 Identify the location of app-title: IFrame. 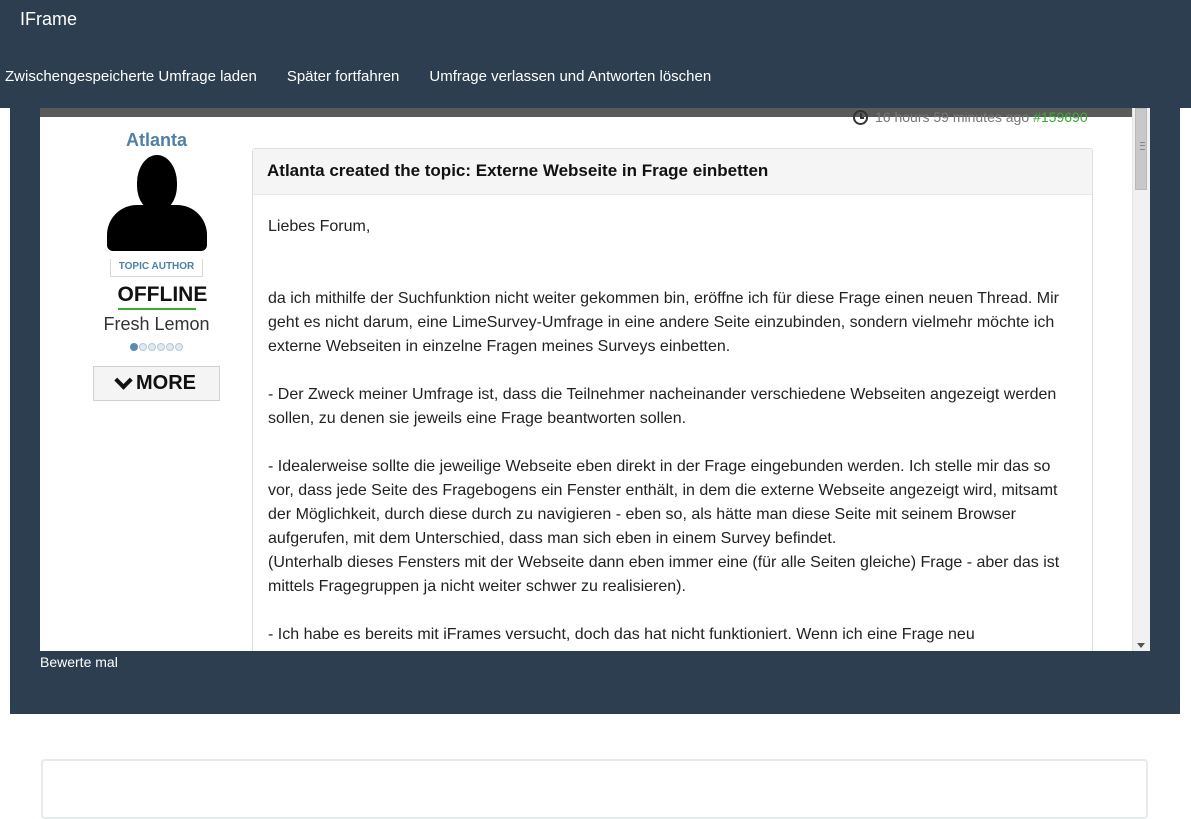
(49, 19).